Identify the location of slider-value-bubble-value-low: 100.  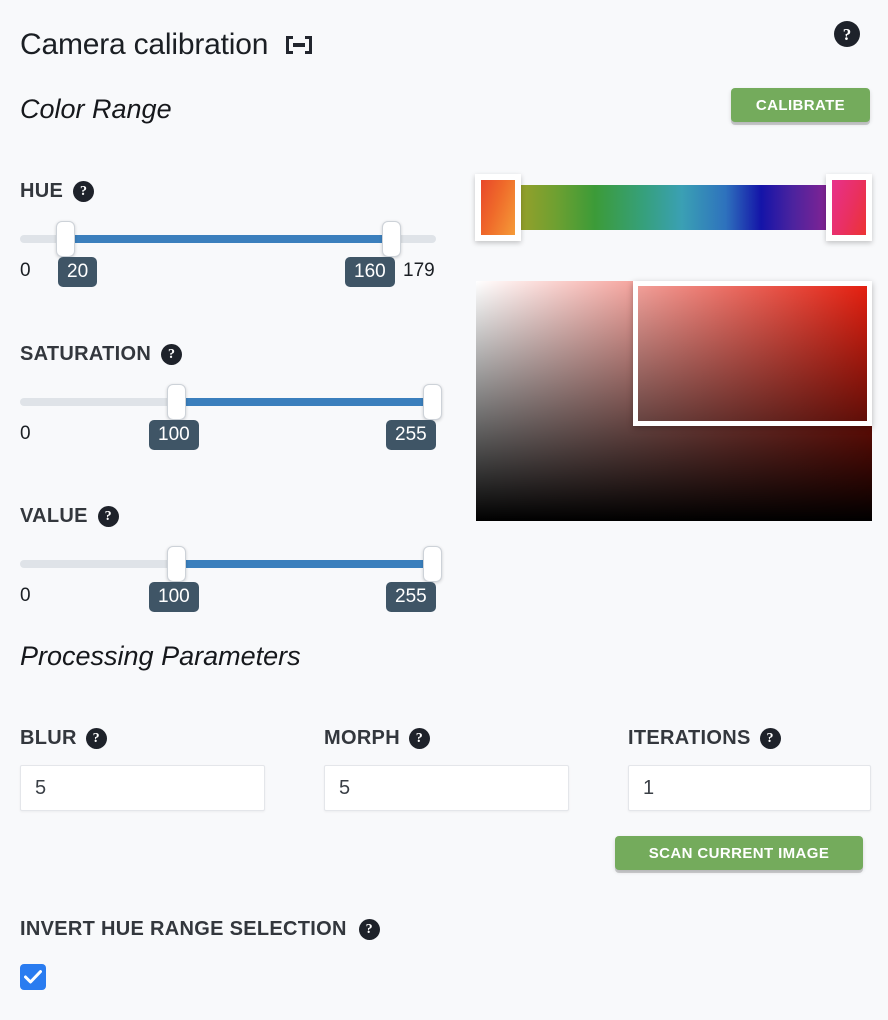
(174, 597).